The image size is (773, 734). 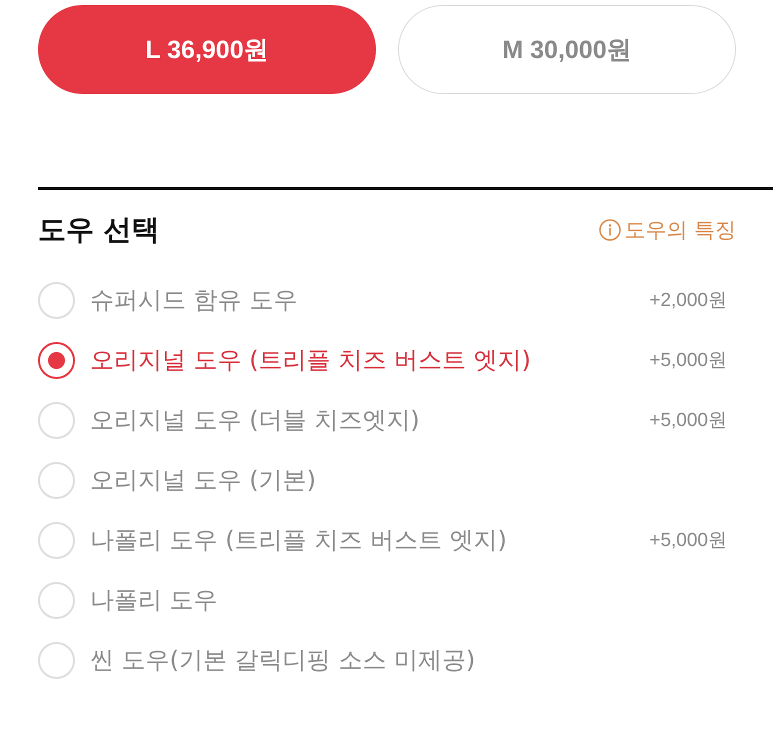 I want to click on option-label: 오리지널 도우 (더블 치즈엣지), so click(x=255, y=420).